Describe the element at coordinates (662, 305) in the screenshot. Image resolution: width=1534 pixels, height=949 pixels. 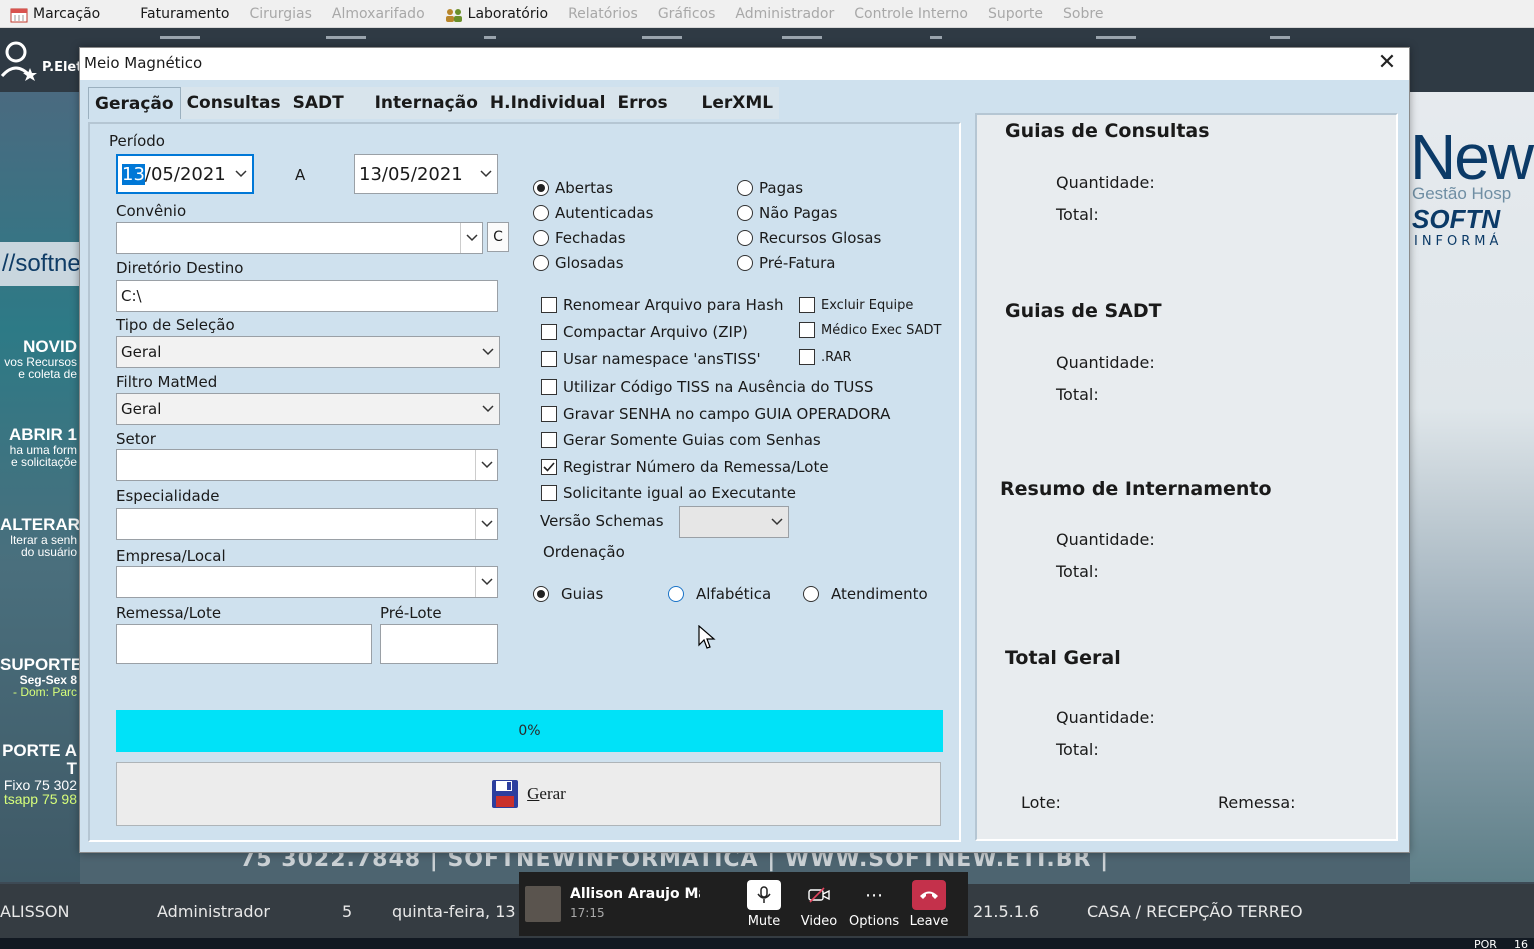
I see `checkbox-renomear-hash: Renomear Arquivo para Hash` at that location.